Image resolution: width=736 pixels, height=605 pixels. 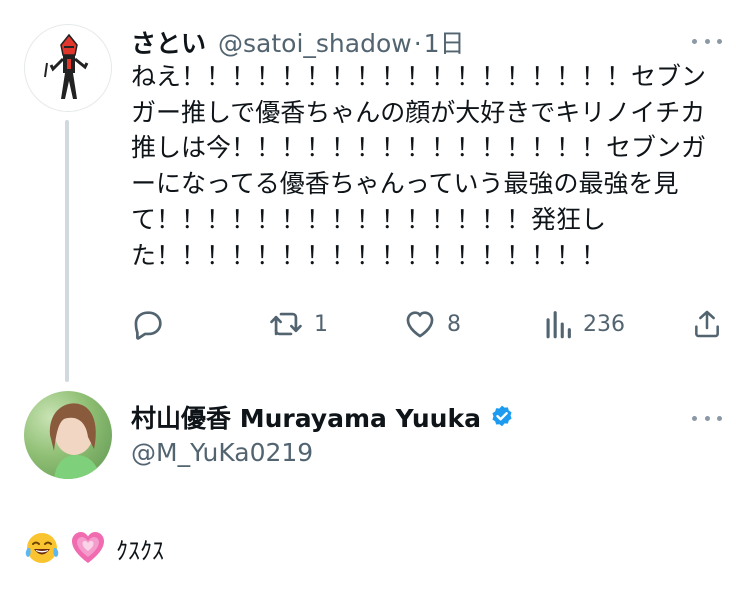 I want to click on masked-hero-avatar-icon, so click(x=66, y=66).